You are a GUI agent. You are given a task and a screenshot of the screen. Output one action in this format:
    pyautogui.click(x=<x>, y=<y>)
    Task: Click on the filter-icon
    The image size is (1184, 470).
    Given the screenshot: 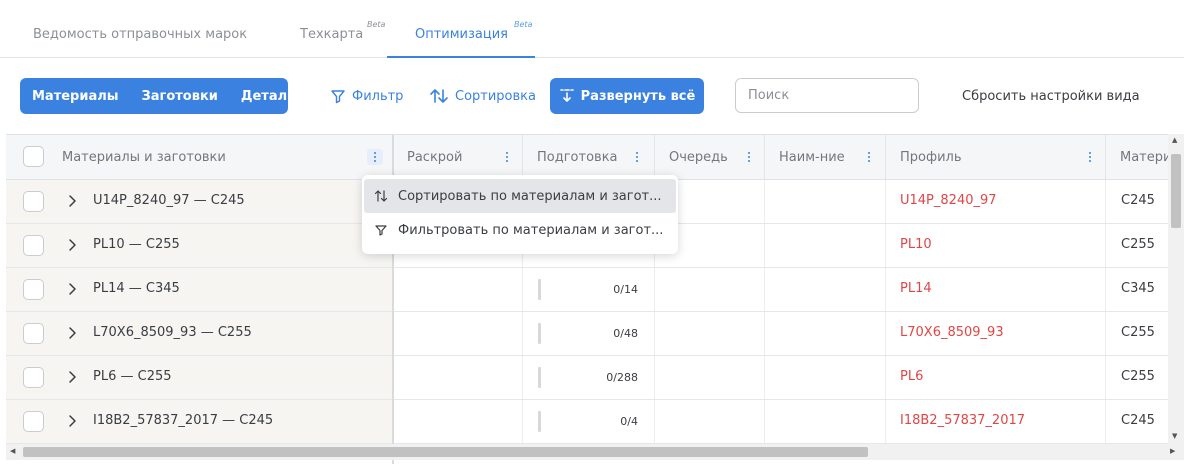 What is the action you would take?
    pyautogui.click(x=381, y=230)
    